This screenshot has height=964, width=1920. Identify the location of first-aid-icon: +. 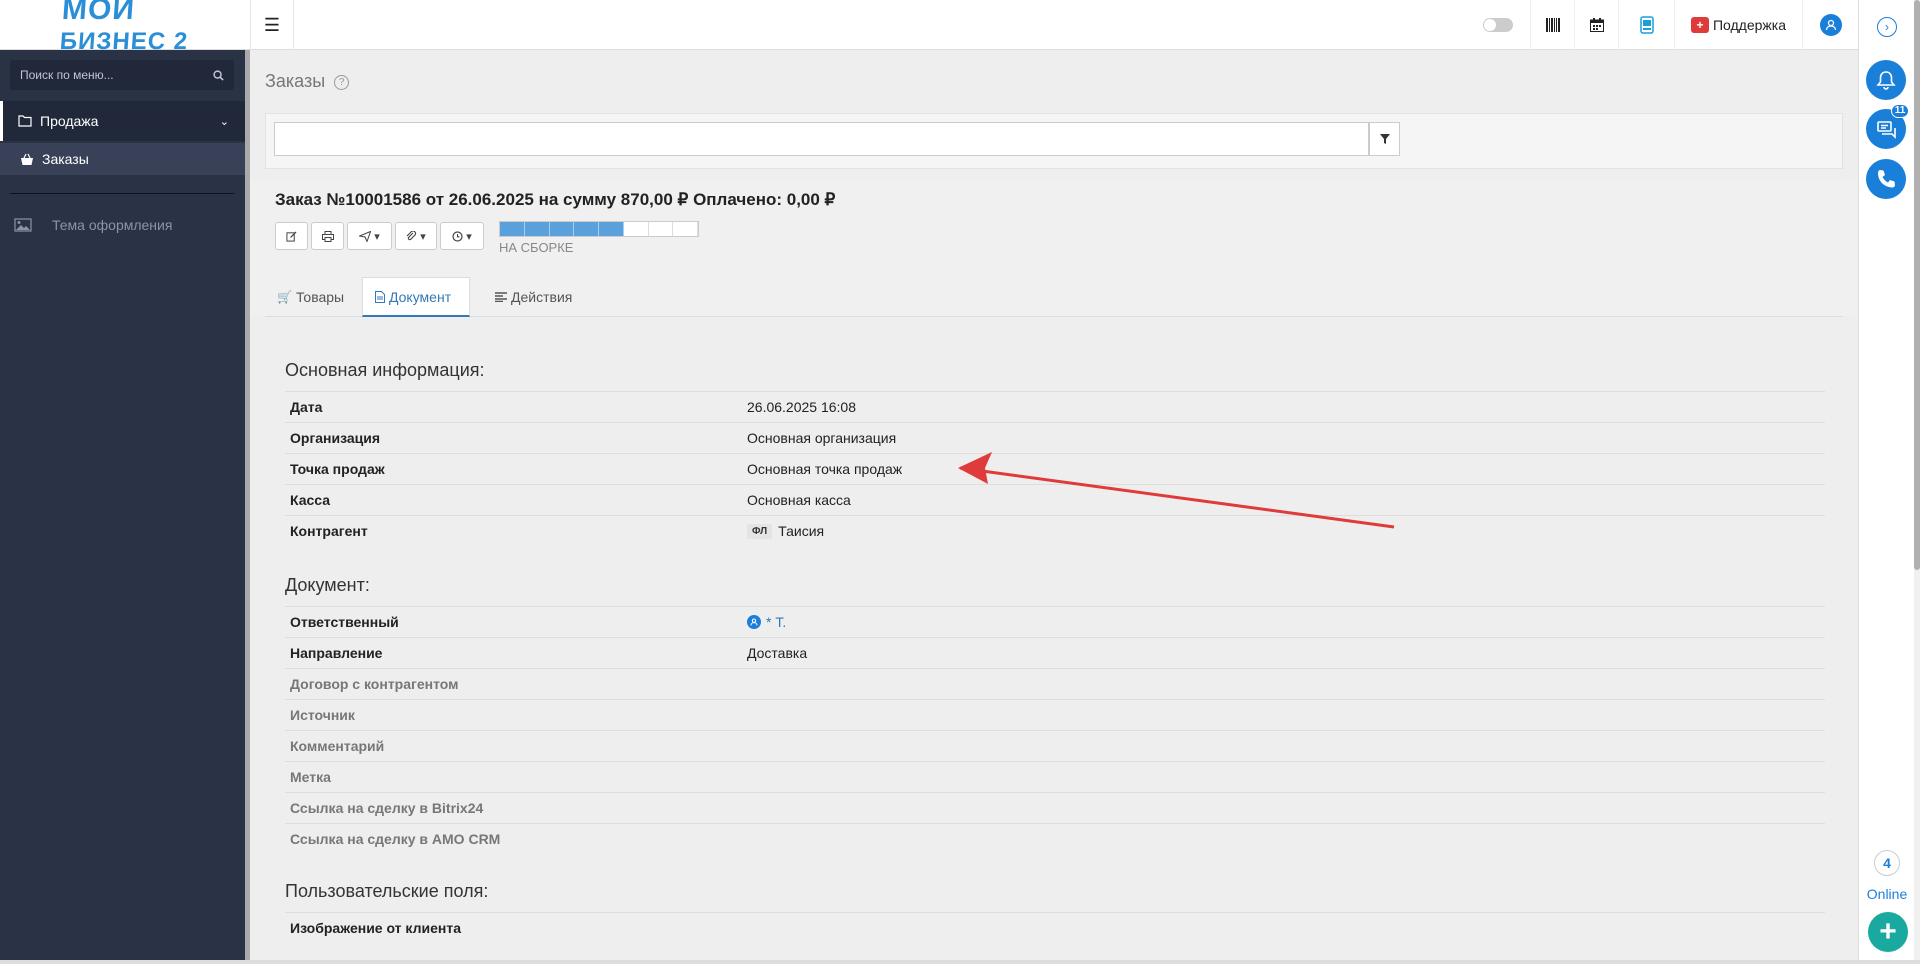
(1699, 25).